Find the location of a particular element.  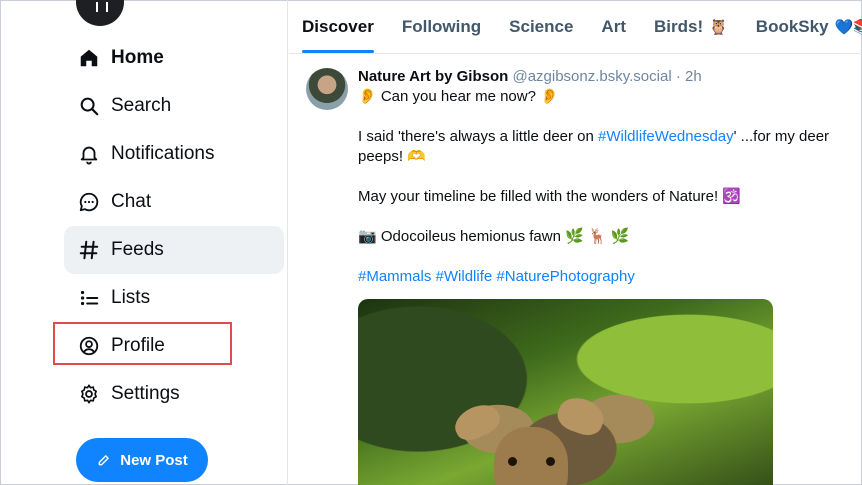

sidebar-item-search: Search is located at coordinates (174, 106).